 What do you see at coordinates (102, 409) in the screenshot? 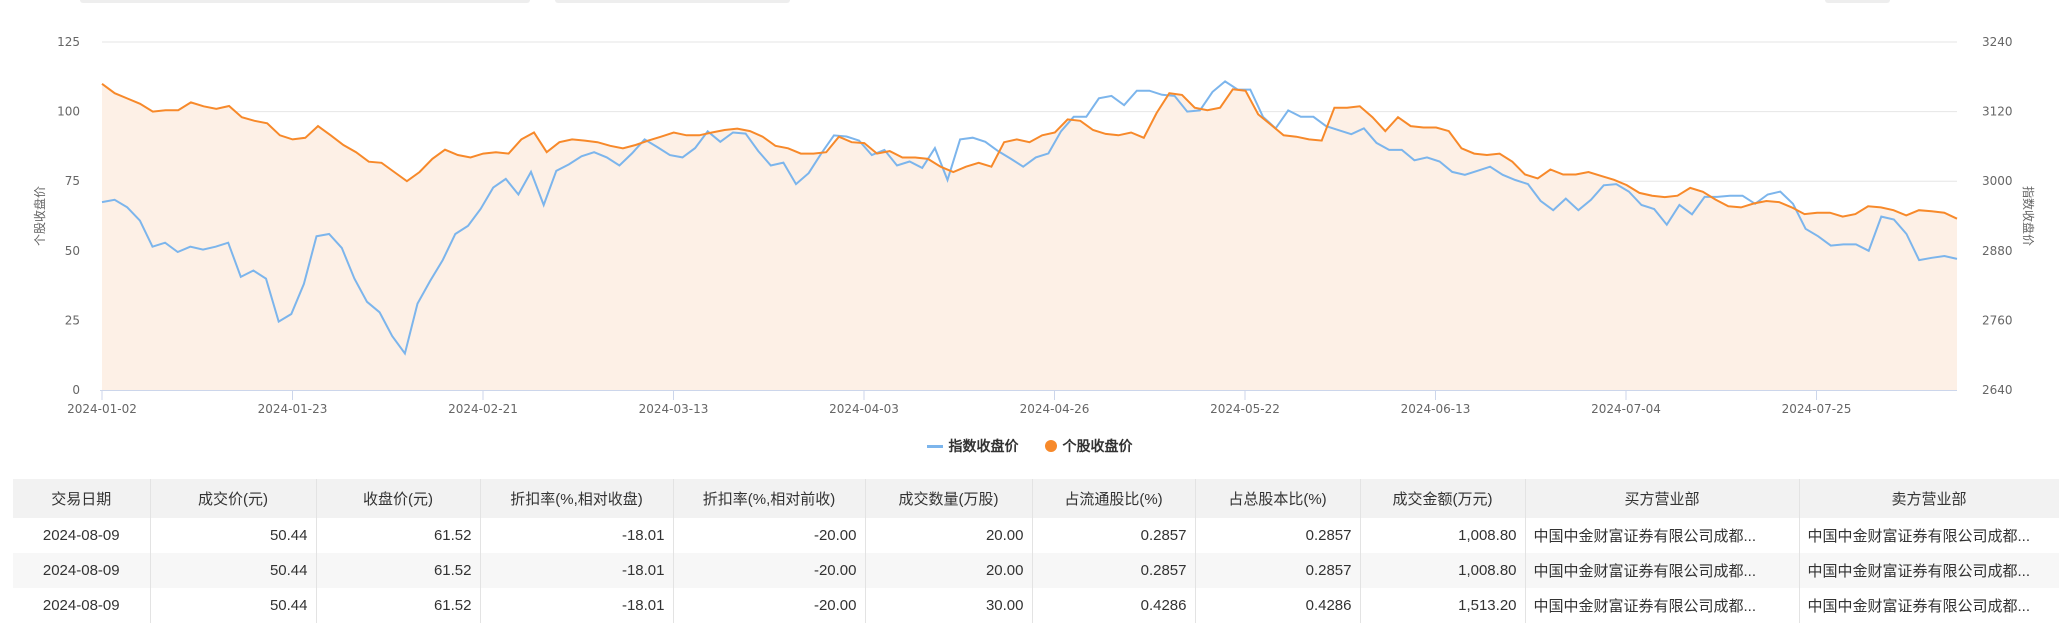
I see `x-axis-tick-label: 2024-01-02` at bounding box center [102, 409].